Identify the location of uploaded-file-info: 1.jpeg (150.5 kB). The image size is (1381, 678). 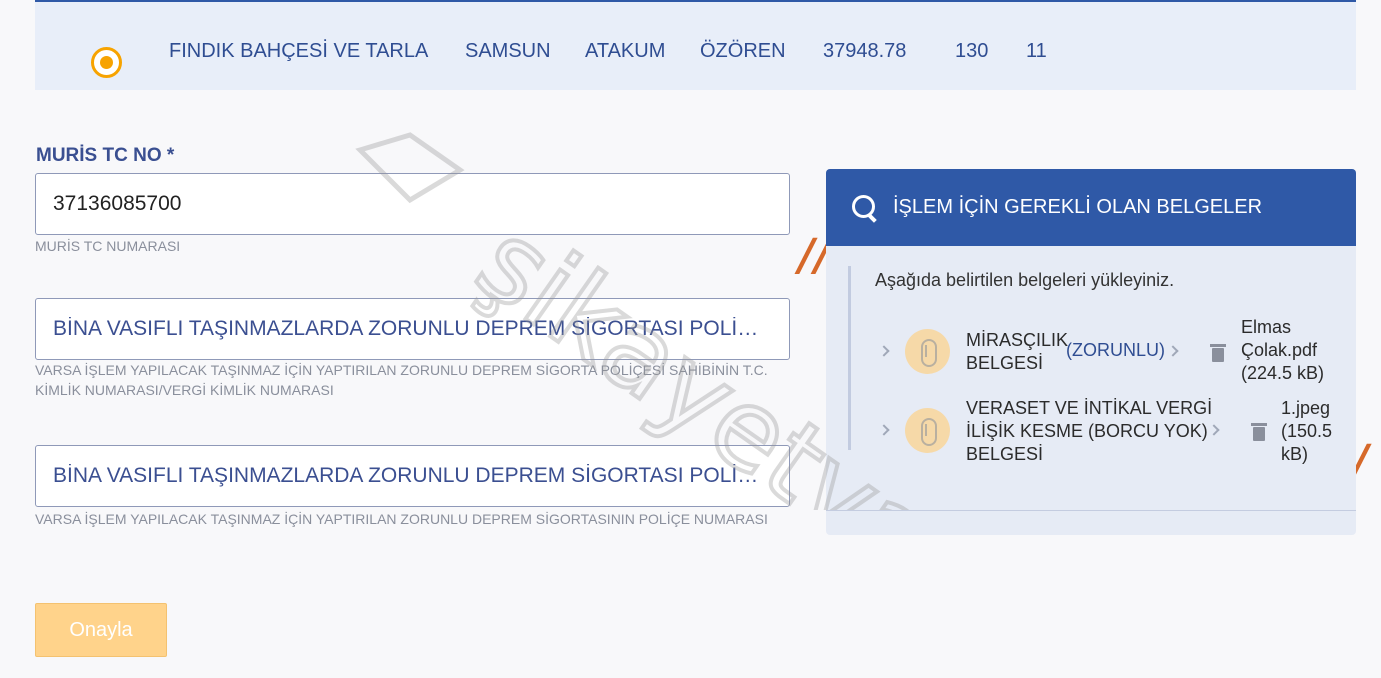
(1306, 431).